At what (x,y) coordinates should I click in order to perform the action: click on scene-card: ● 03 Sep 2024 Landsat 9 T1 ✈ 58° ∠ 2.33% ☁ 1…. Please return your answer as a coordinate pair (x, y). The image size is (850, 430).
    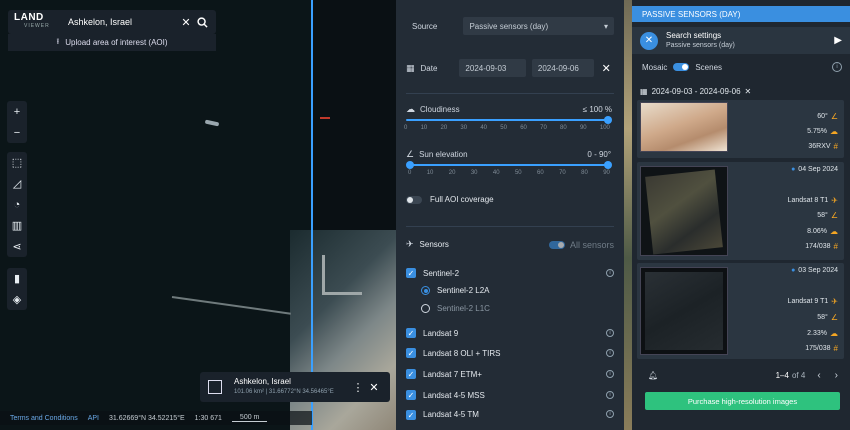
    Looking at the image, I should click on (740, 311).